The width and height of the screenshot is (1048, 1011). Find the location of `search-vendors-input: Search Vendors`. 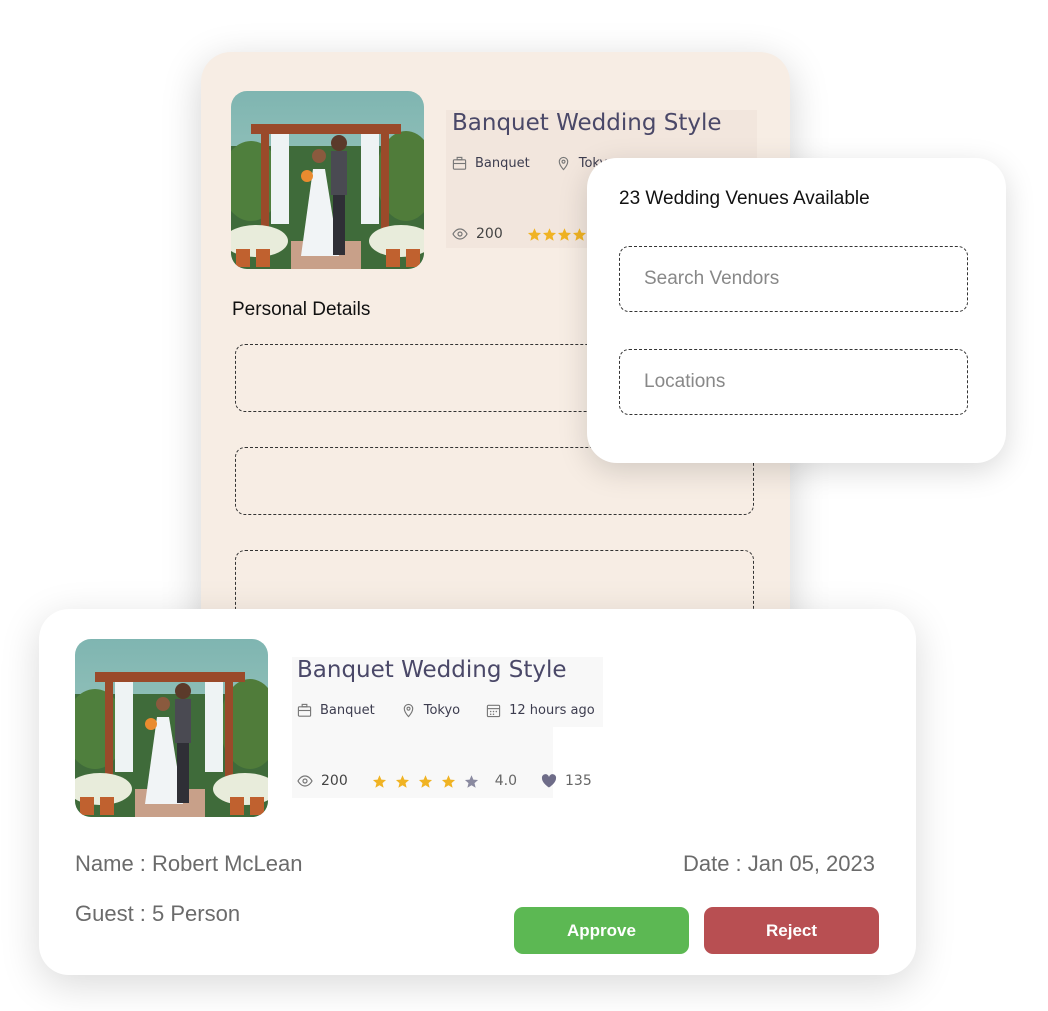

search-vendors-input: Search Vendors is located at coordinates (793, 279).